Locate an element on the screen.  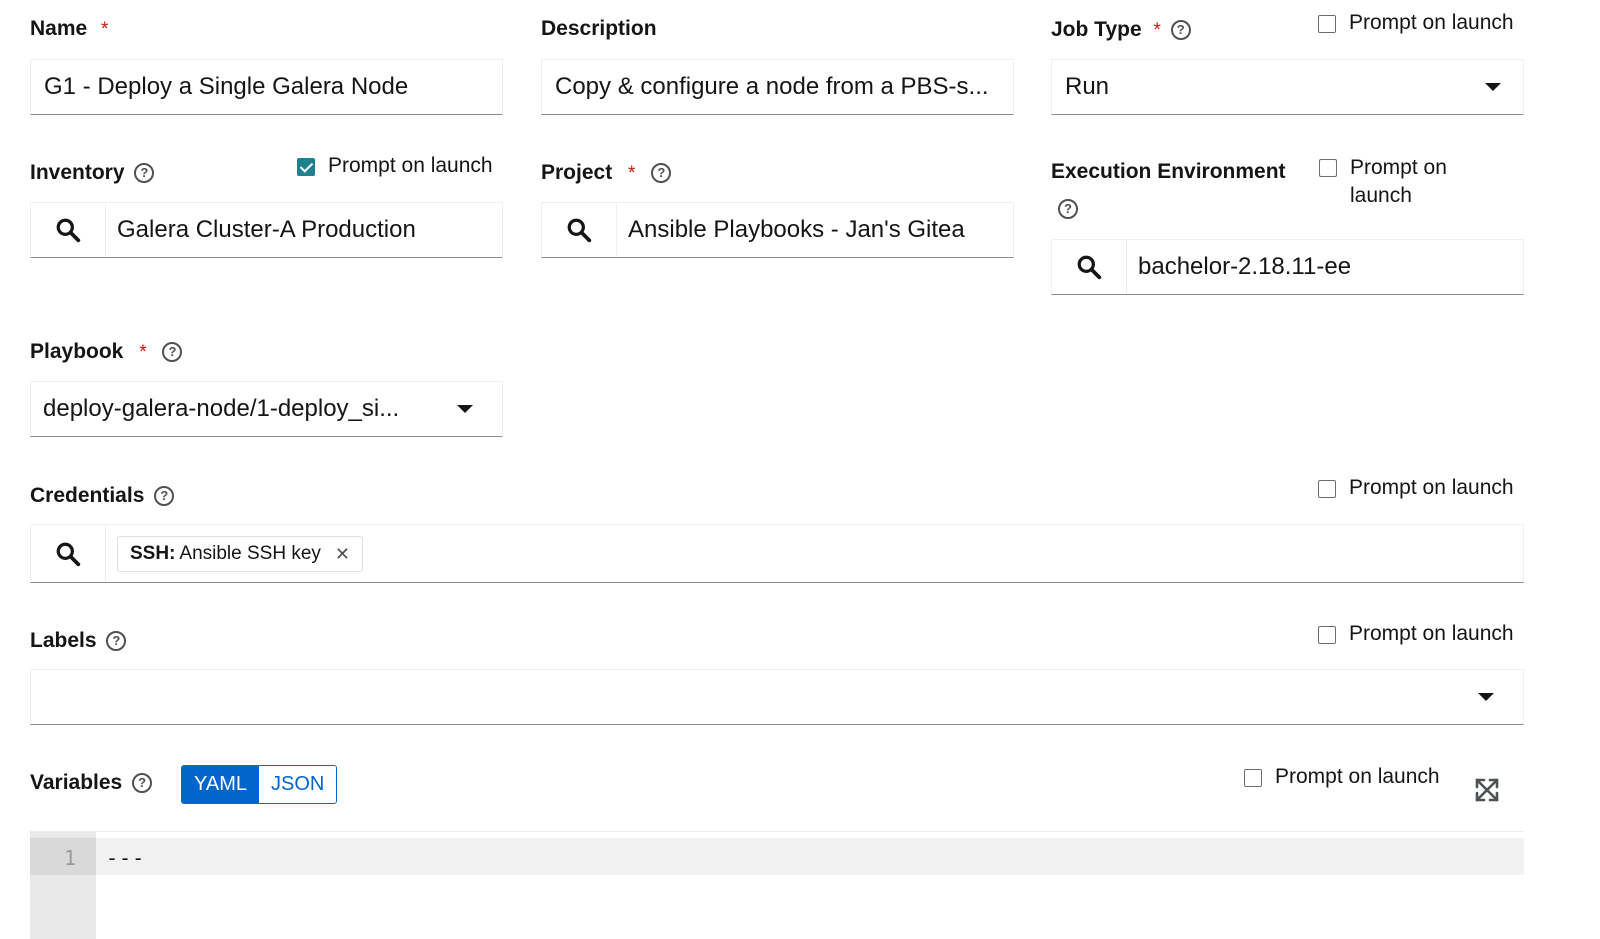
credentials-label-text: Credentials is located at coordinates (87, 495).